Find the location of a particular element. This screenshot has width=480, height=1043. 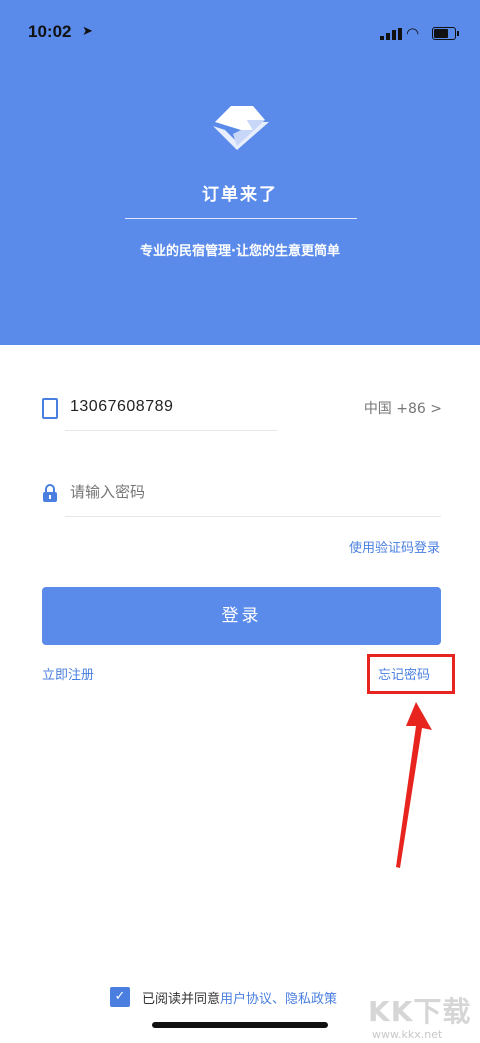

login-button: 登录 is located at coordinates (241, 616).